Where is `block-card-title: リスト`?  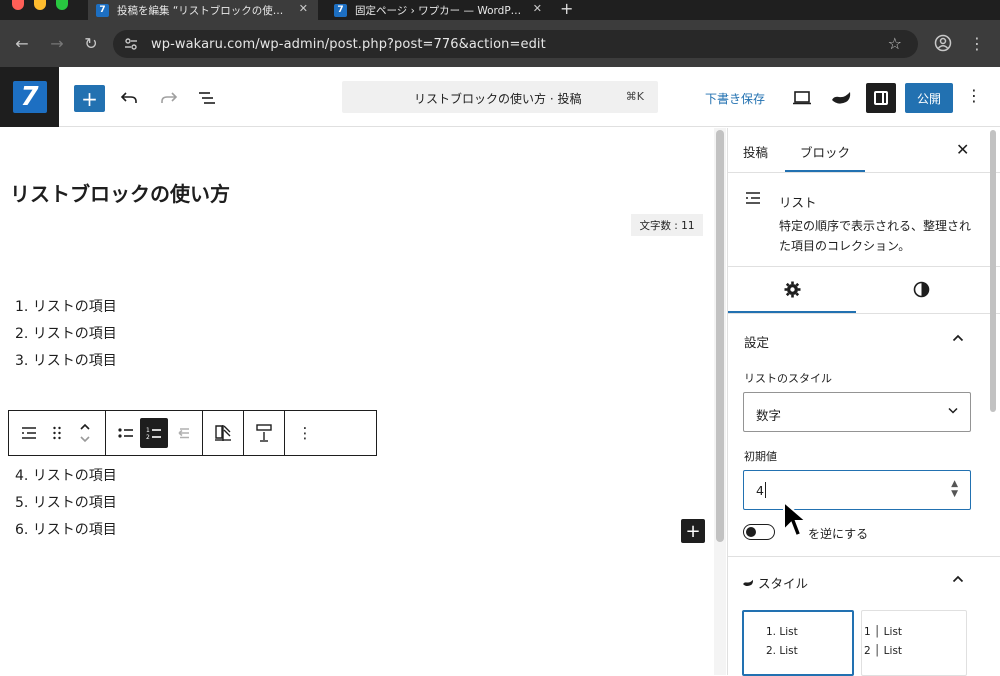
block-card-title: リスト is located at coordinates (798, 202).